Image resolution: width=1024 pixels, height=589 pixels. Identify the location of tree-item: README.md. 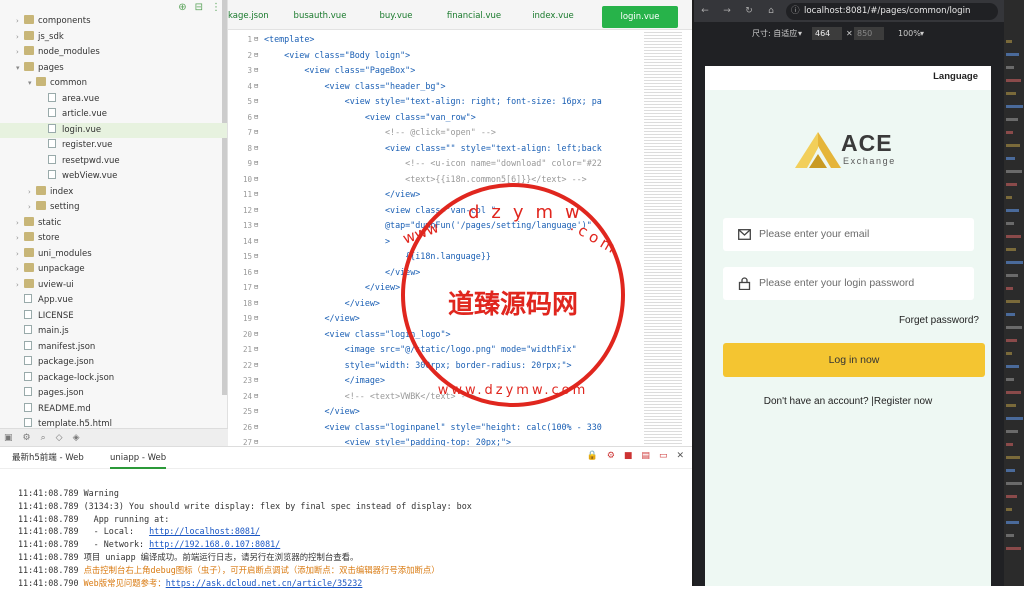
(113, 410).